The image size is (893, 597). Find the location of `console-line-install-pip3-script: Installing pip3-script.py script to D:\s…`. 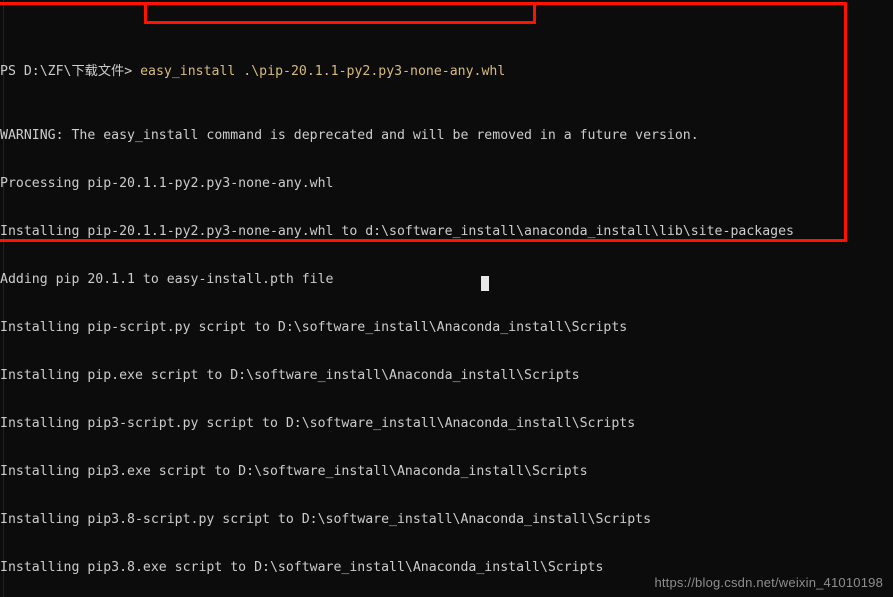

console-line-install-pip3-script: Installing pip3-script.py script to D:\s… is located at coordinates (318, 423).